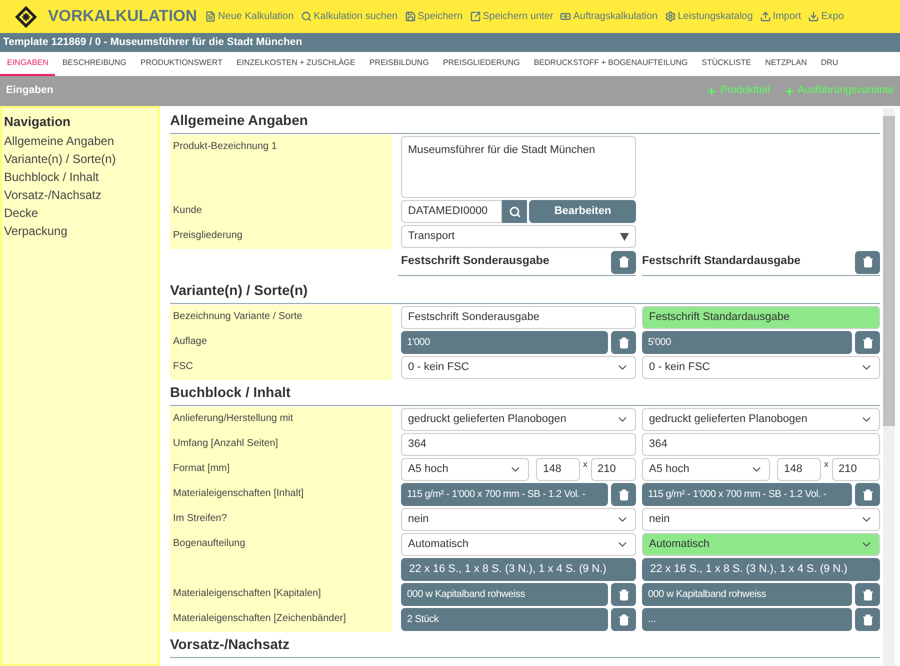 This screenshot has width=900, height=666. Describe the element at coordinates (281, 469) in the screenshot. I see `field-label: Format [mm]` at that location.